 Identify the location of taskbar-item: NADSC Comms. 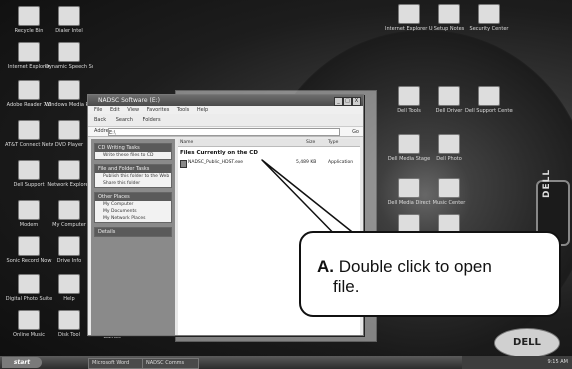
(170, 363).